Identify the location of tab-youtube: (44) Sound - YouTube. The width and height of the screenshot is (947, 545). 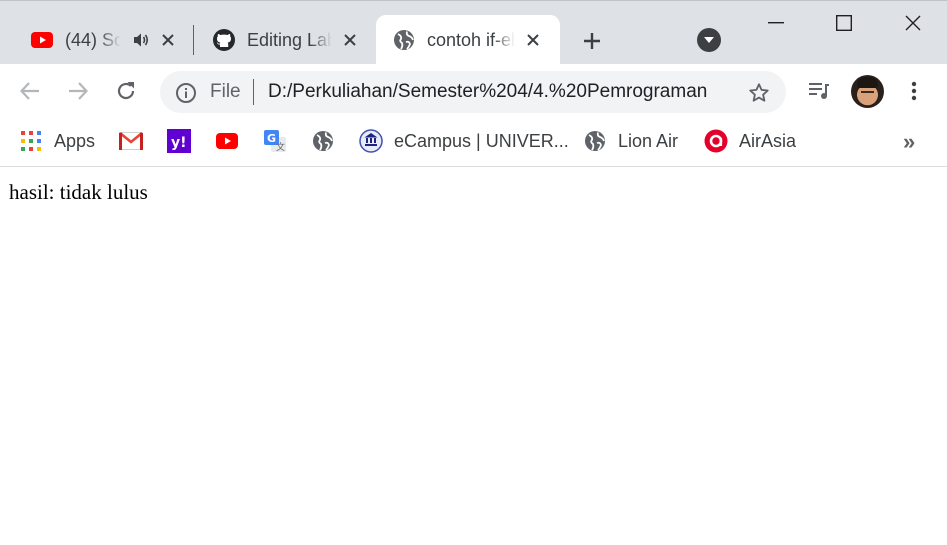
(102, 40).